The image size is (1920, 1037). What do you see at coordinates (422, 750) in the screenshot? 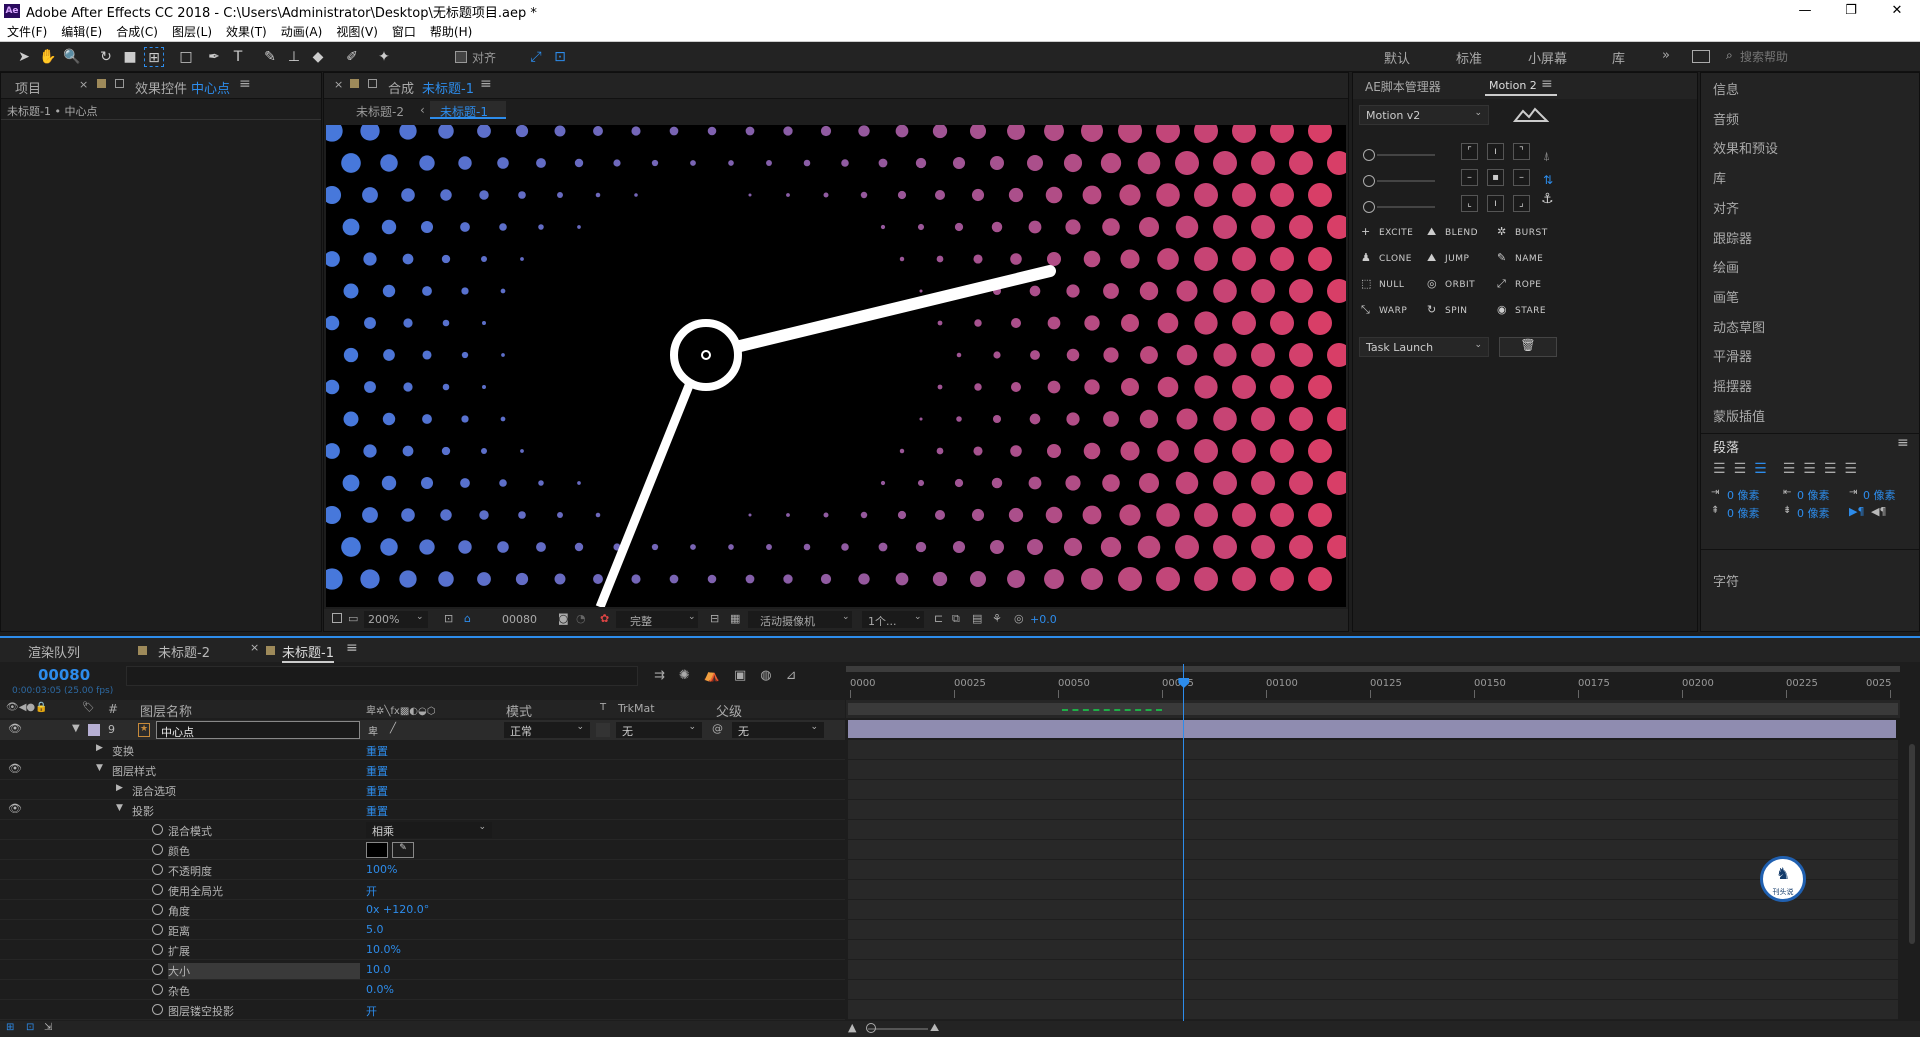
I see `property-row: ▶ 变换 重置` at bounding box center [422, 750].